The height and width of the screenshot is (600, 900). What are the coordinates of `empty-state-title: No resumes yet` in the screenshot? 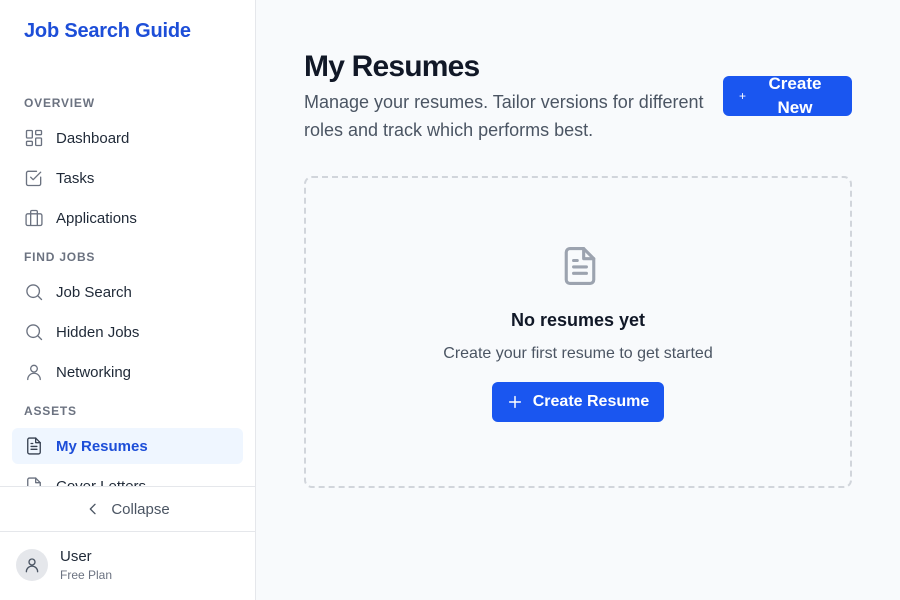 It's located at (578, 320).